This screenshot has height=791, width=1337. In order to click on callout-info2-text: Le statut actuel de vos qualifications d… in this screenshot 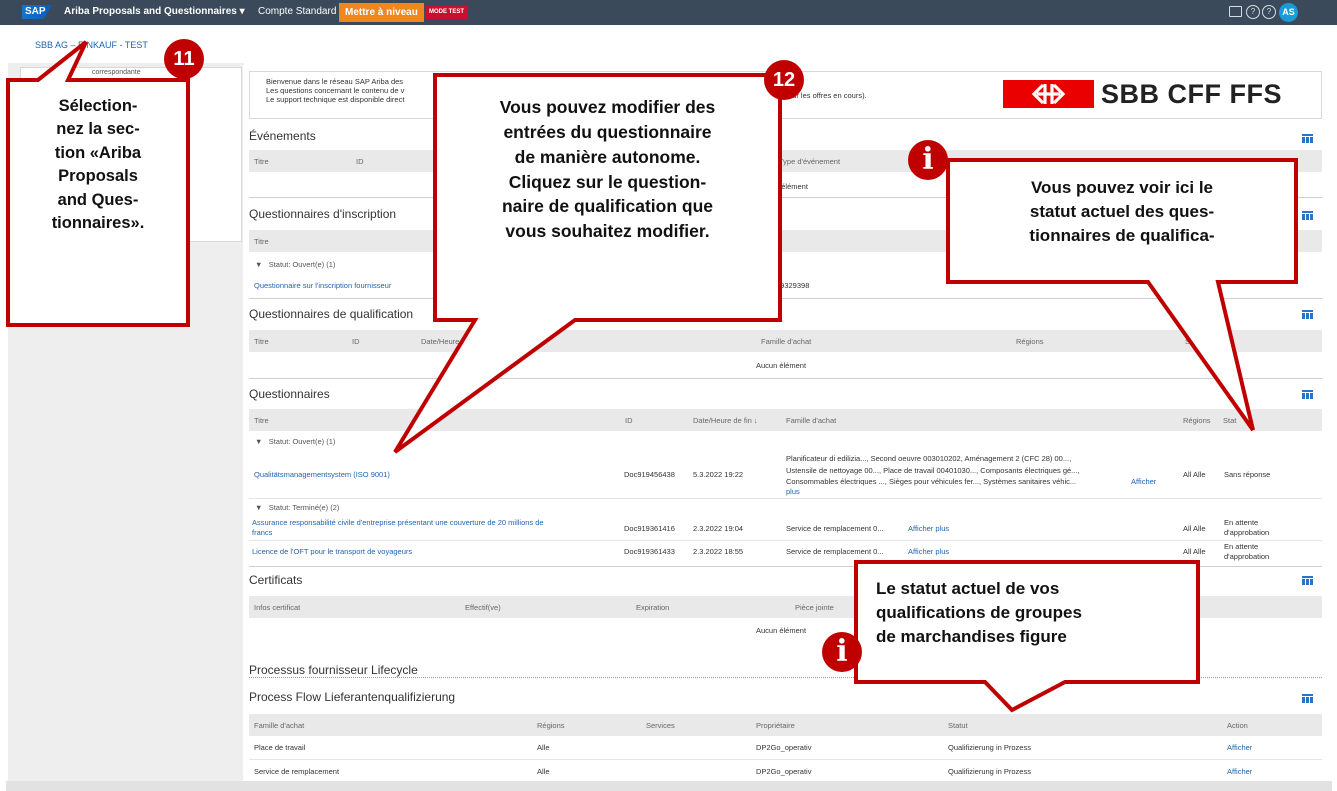, I will do `click(979, 613)`.